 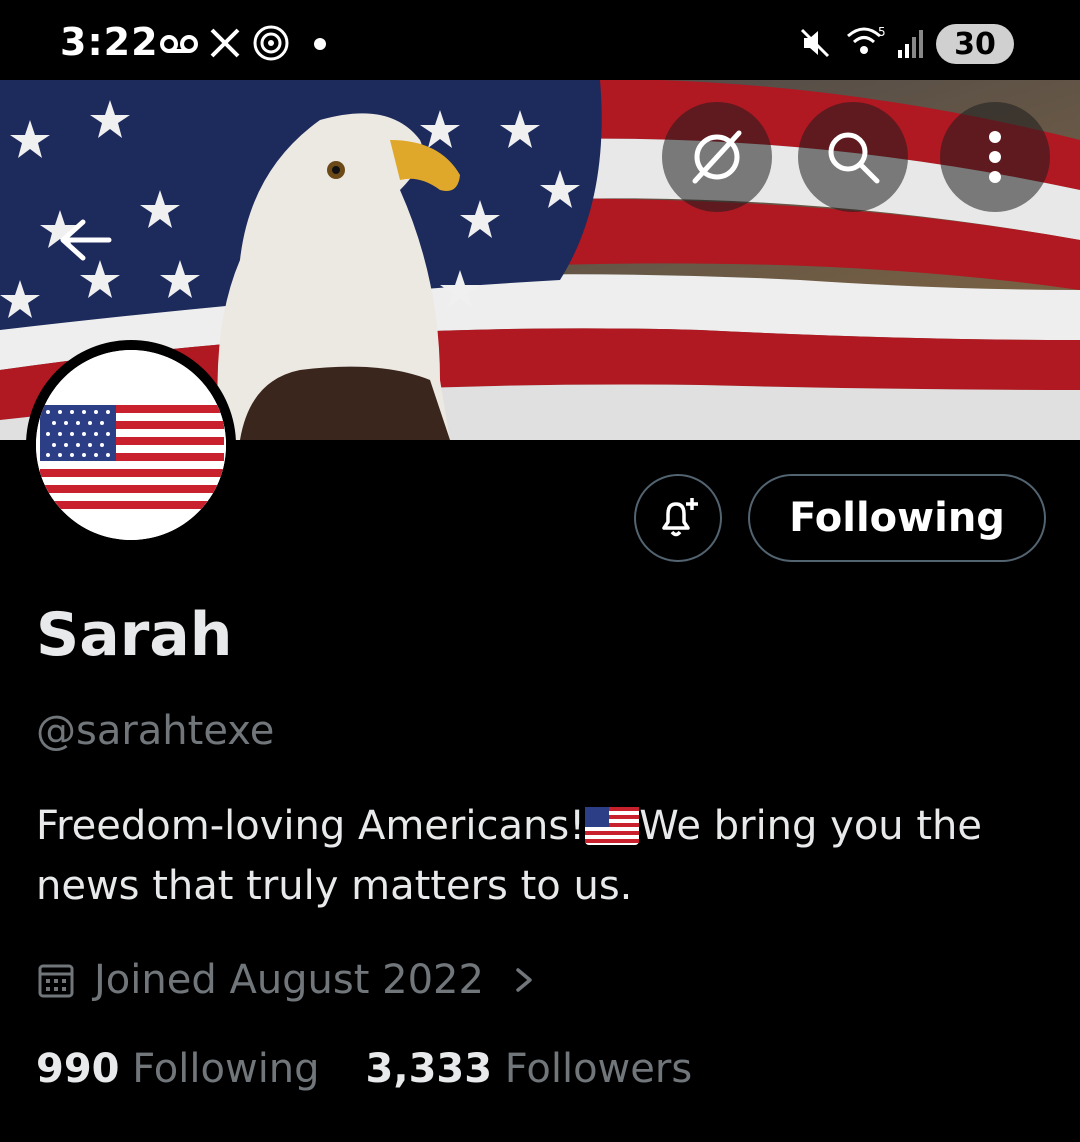 I want to click on avatar-image, so click(x=131, y=445).